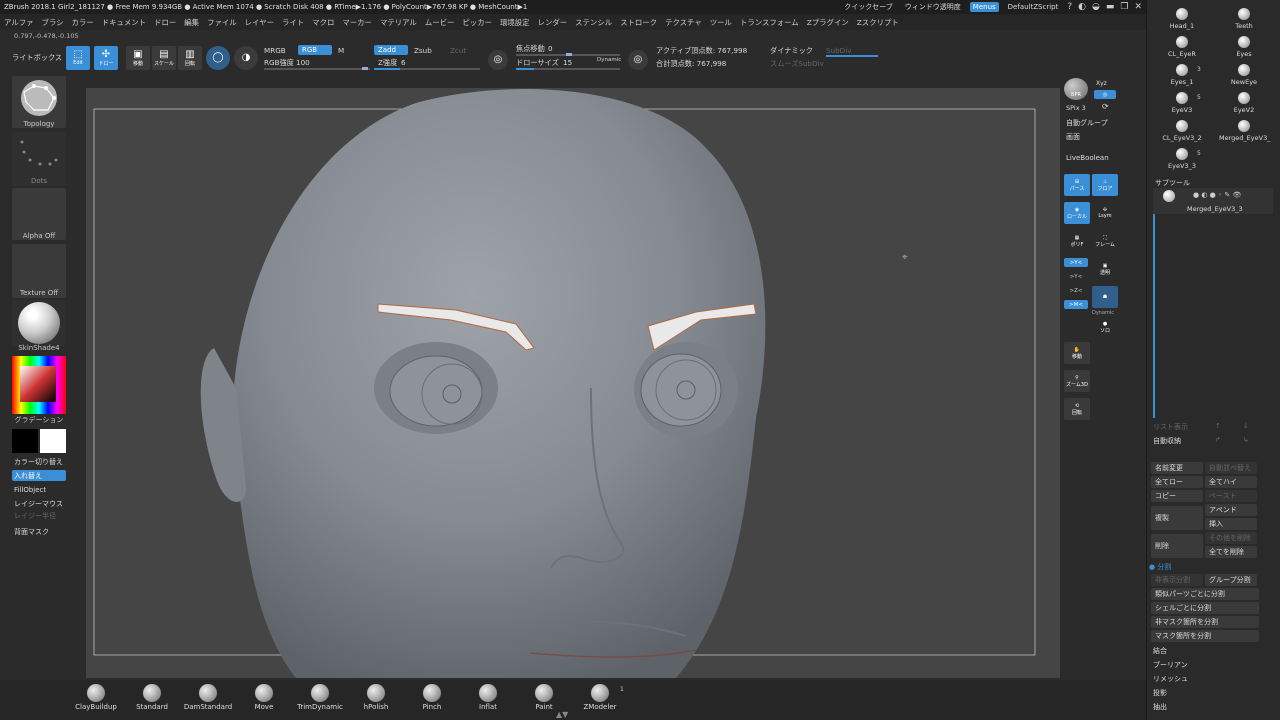  Describe the element at coordinates (1231, 510) in the screenshot. I see `append-button: アペンド` at that location.